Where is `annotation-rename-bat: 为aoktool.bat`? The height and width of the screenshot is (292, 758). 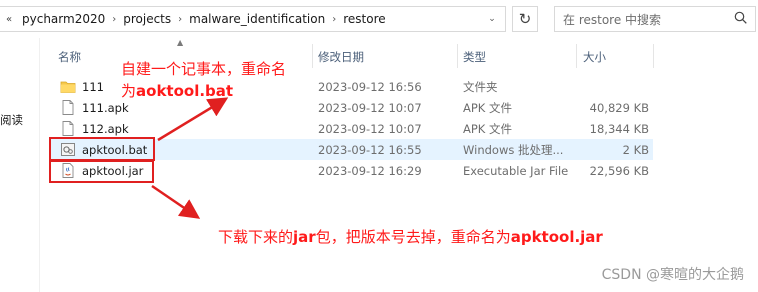
annotation-rename-bat: 为aoktool.bat is located at coordinates (177, 90).